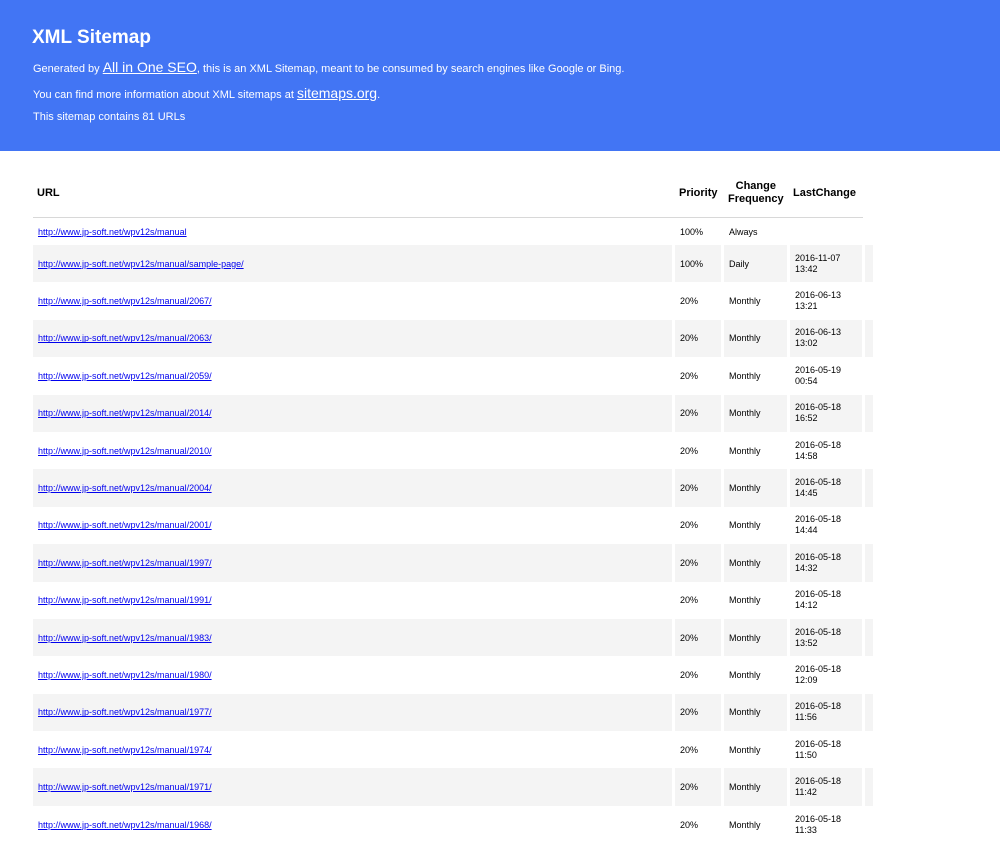 This screenshot has height=853, width=1000. I want to click on lastchange-time: 12:09, so click(806, 679).